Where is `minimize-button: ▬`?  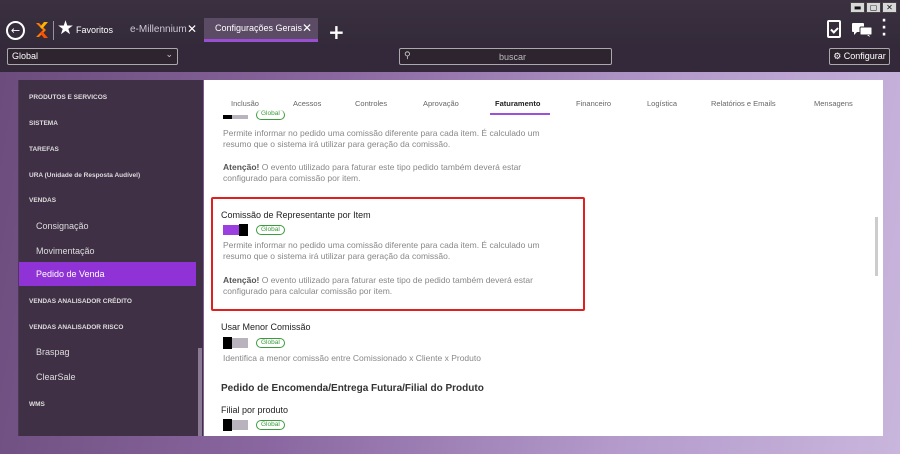 minimize-button: ▬ is located at coordinates (857, 7).